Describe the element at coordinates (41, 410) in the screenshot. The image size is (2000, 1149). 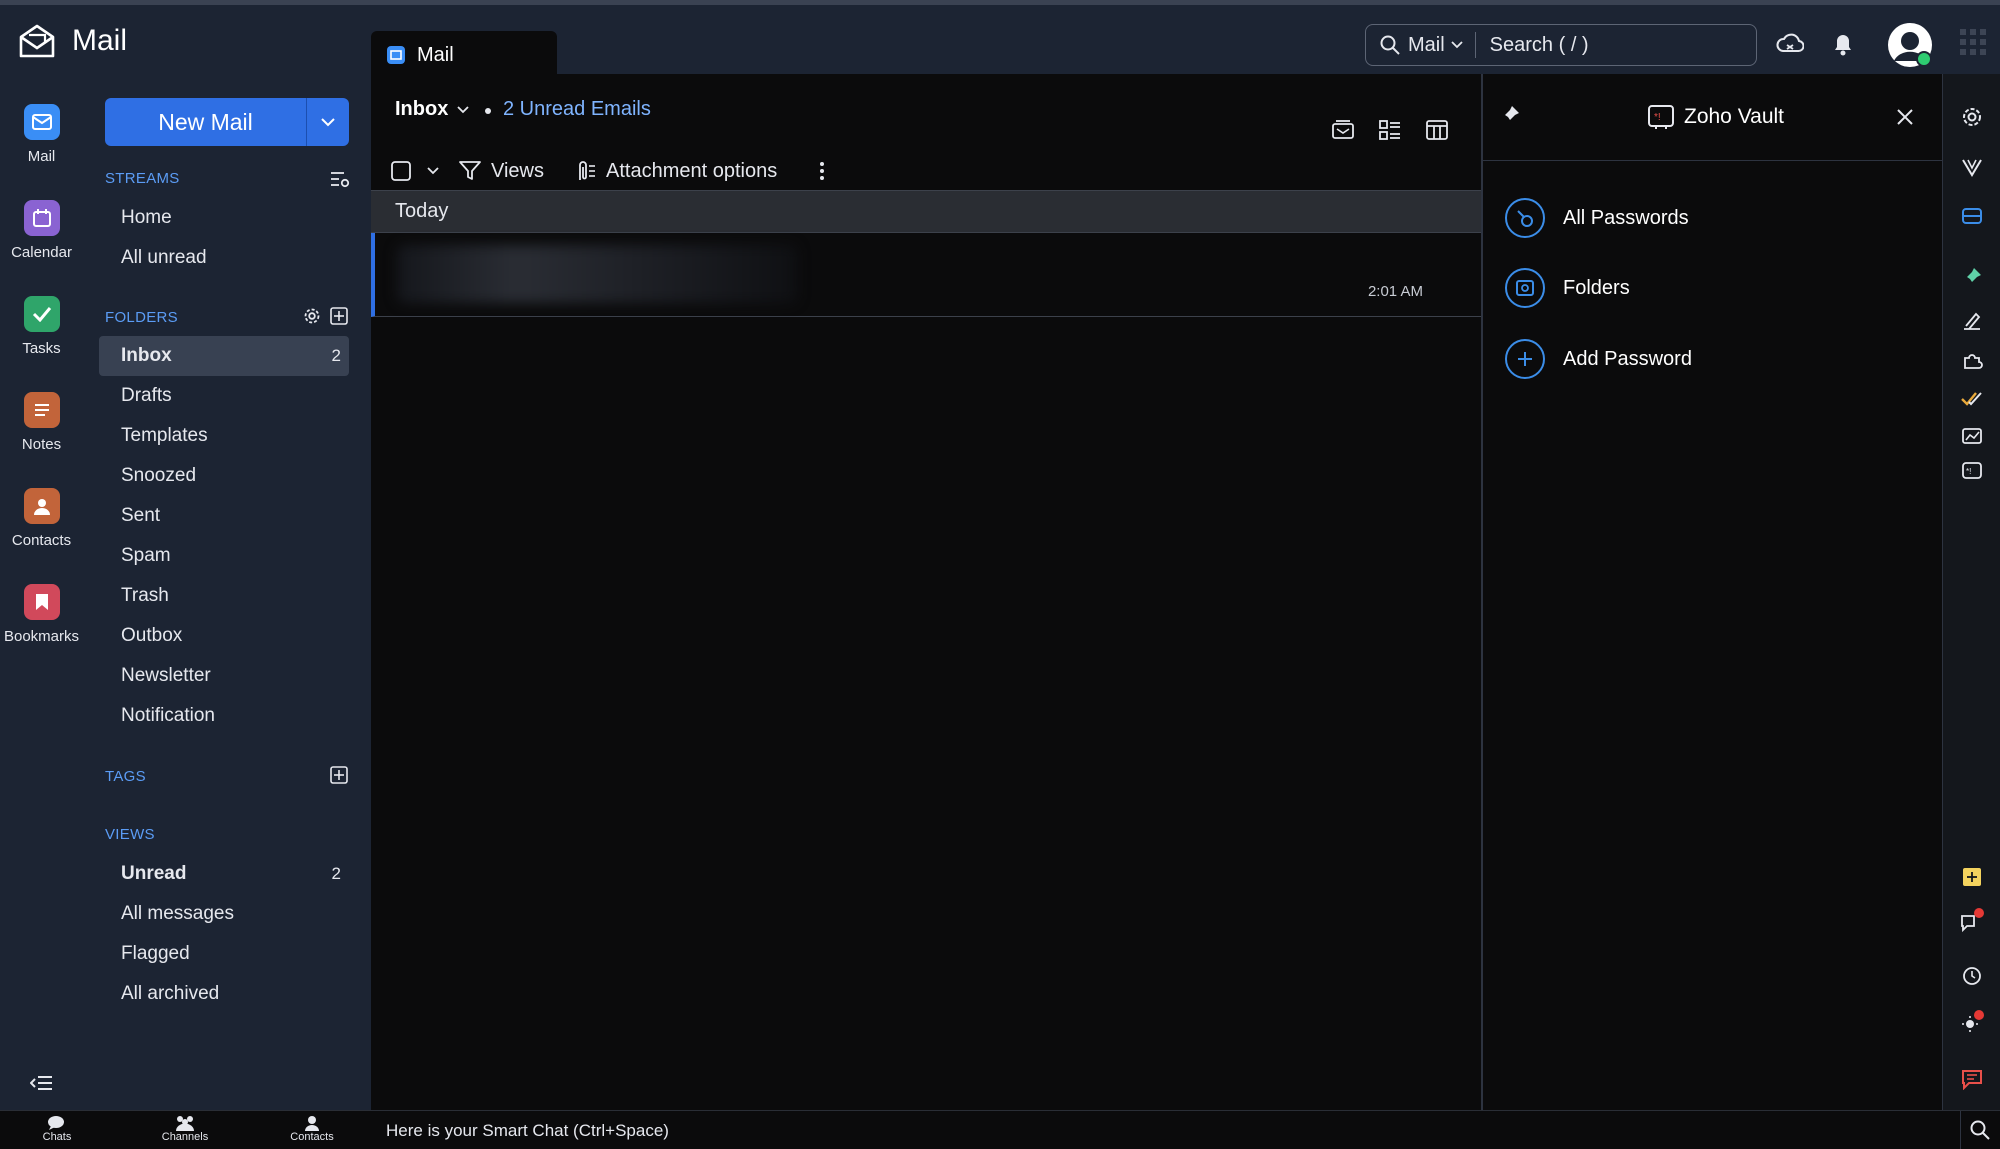
I see `notes-icon` at that location.